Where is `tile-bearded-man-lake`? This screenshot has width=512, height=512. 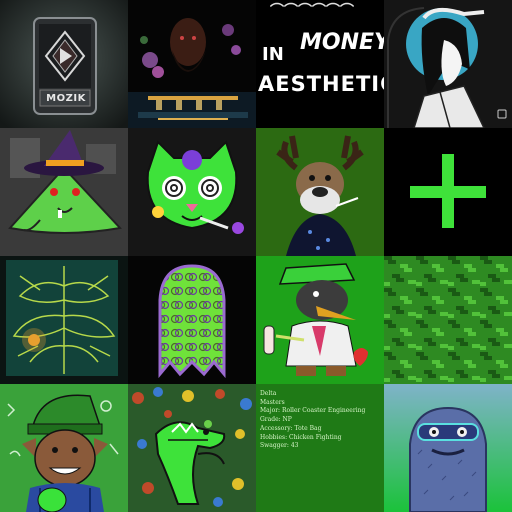
tile-bearded-man-lake is located at coordinates (192, 64).